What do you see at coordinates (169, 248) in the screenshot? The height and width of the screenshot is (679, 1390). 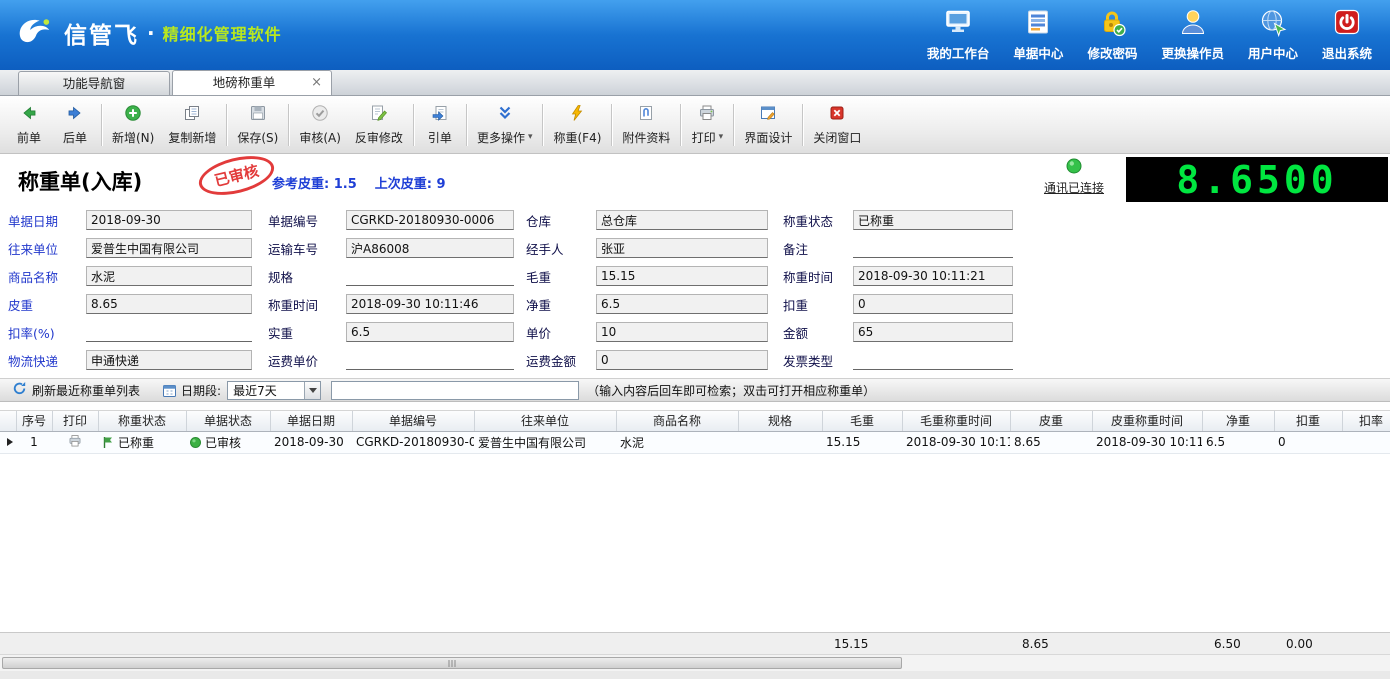 I see `partner-field` at bounding box center [169, 248].